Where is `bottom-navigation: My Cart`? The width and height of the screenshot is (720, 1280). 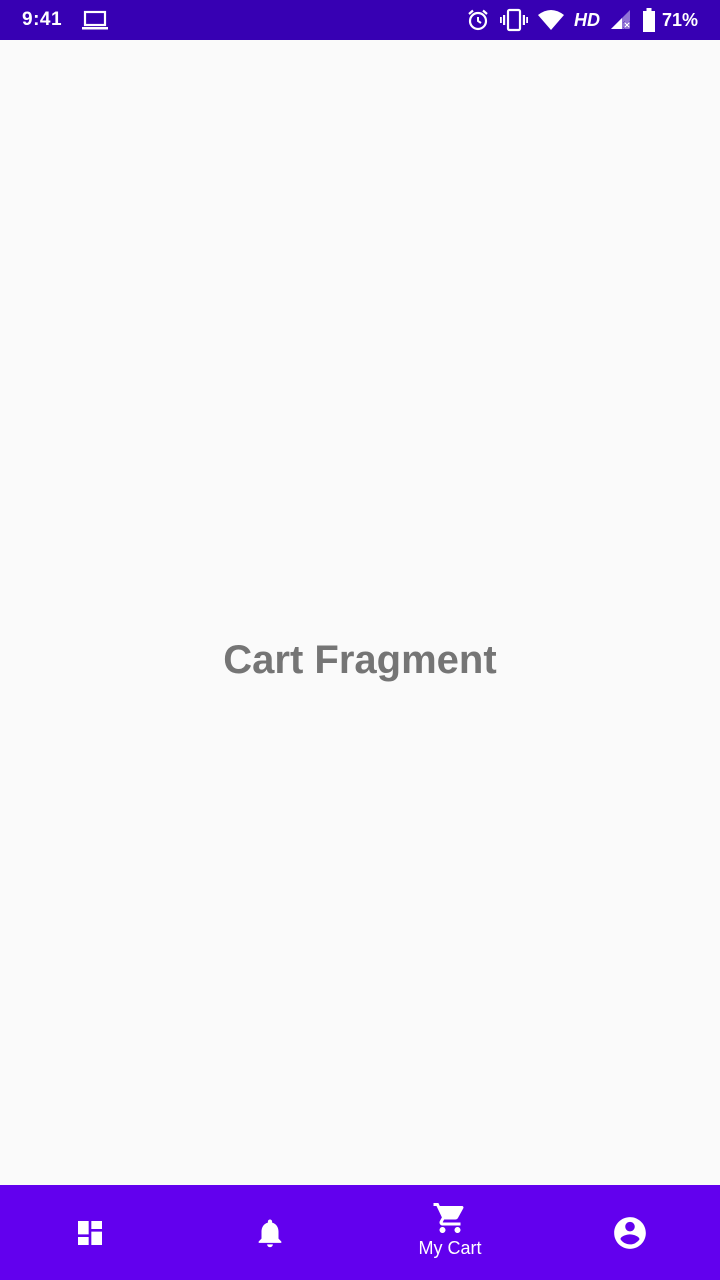 bottom-navigation: My Cart is located at coordinates (360, 1232).